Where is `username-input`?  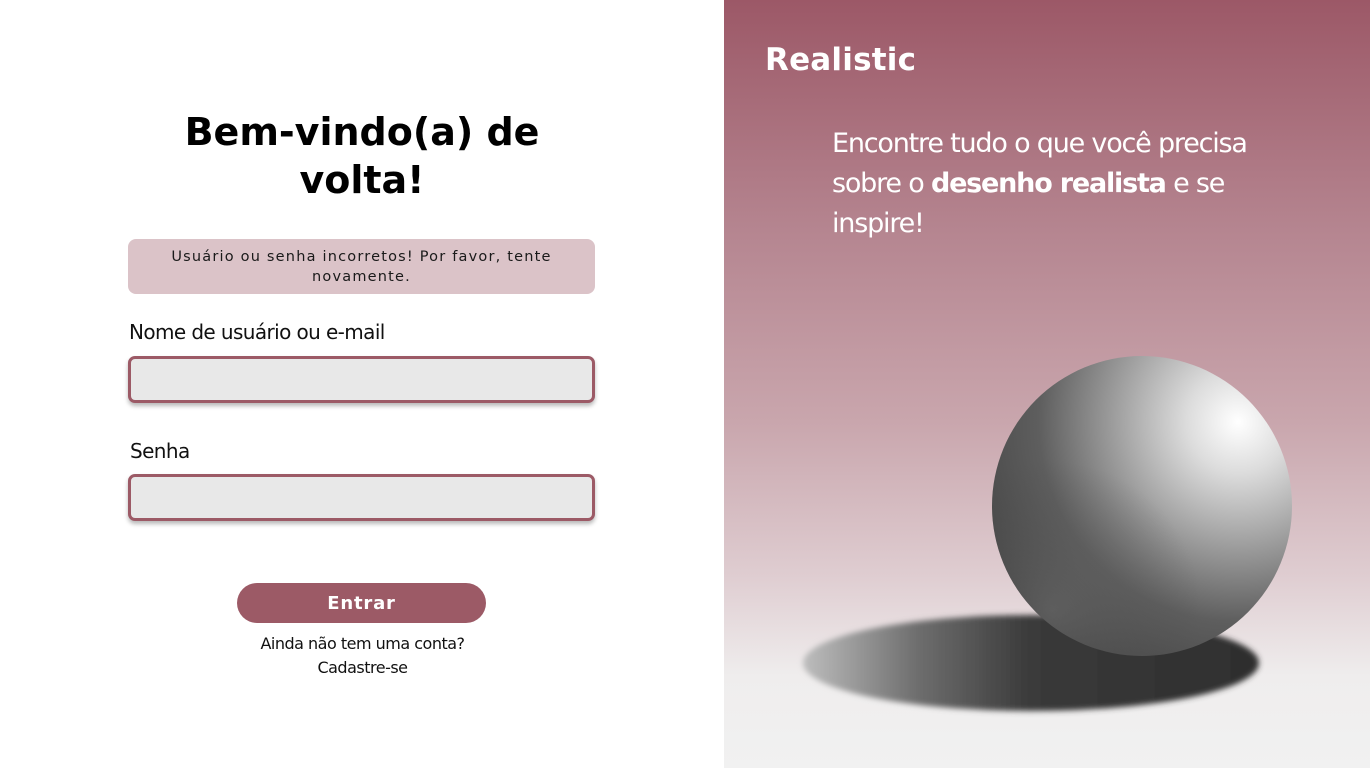 username-input is located at coordinates (361, 379).